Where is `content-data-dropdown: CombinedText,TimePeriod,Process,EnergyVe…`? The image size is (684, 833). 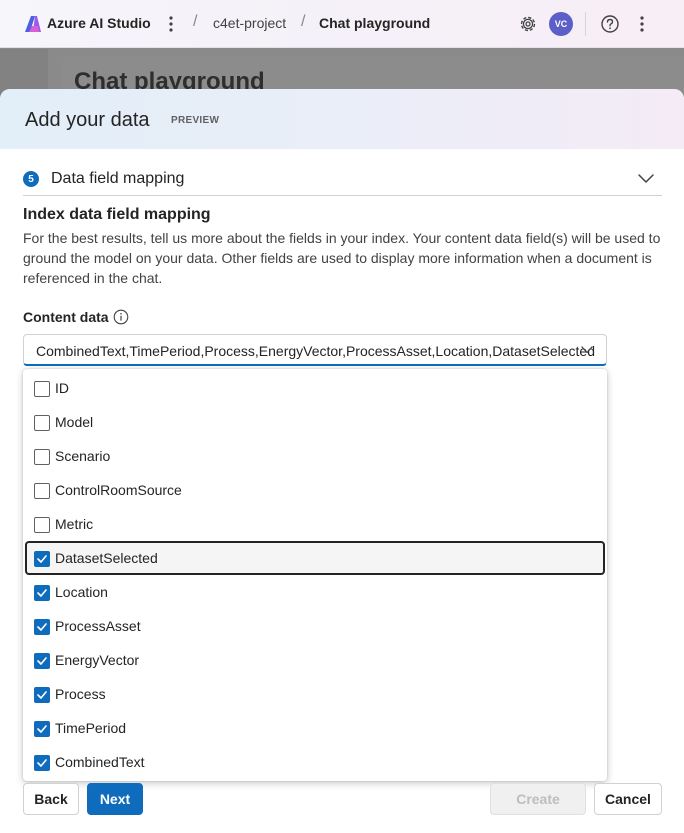 content-data-dropdown: CombinedText,TimePeriod,Process,EnergyVe… is located at coordinates (315, 350).